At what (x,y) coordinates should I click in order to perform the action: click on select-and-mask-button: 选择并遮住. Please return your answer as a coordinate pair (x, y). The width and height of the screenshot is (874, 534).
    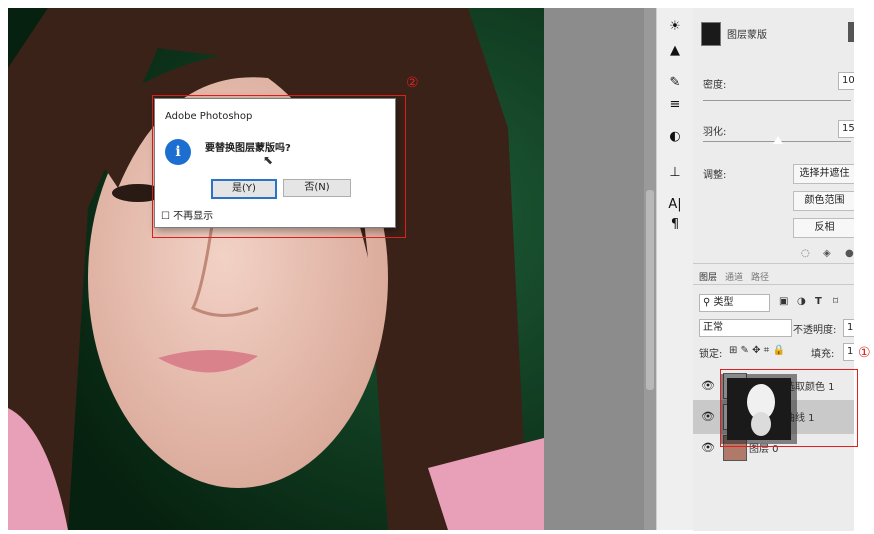
    Looking at the image, I should click on (824, 174).